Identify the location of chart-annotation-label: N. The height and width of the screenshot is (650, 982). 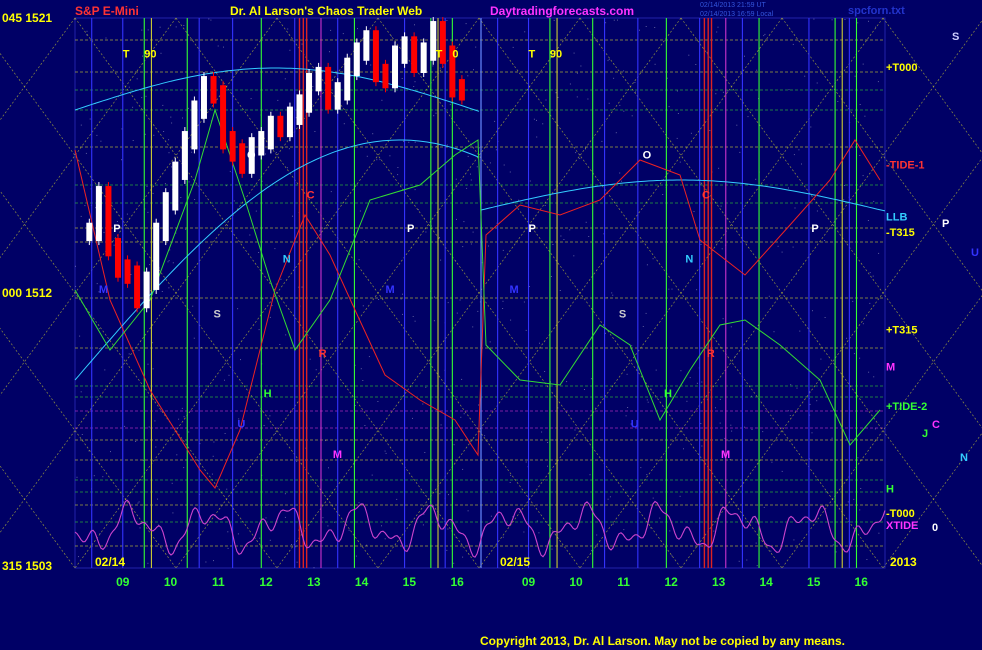
(287, 259).